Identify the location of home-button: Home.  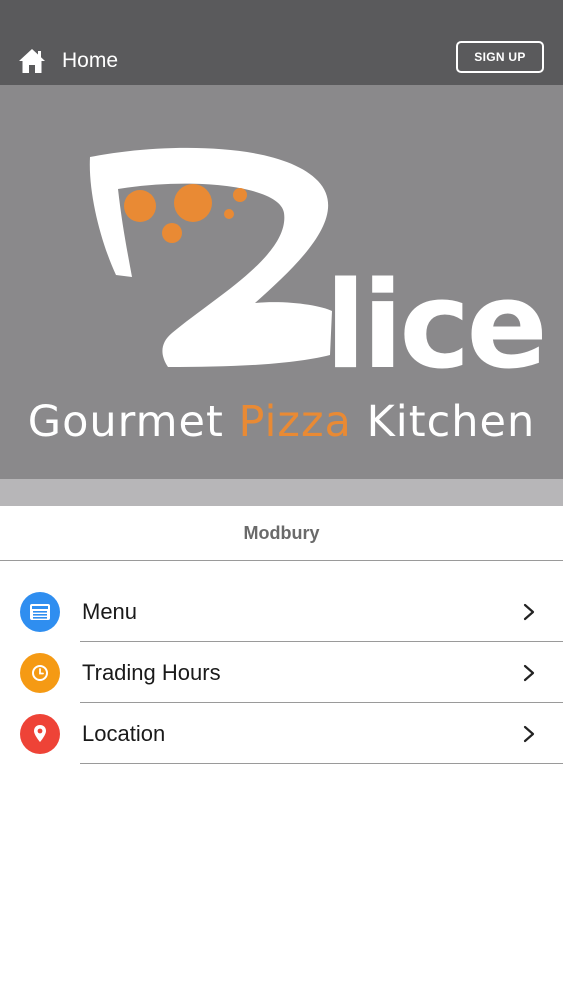
(68, 61).